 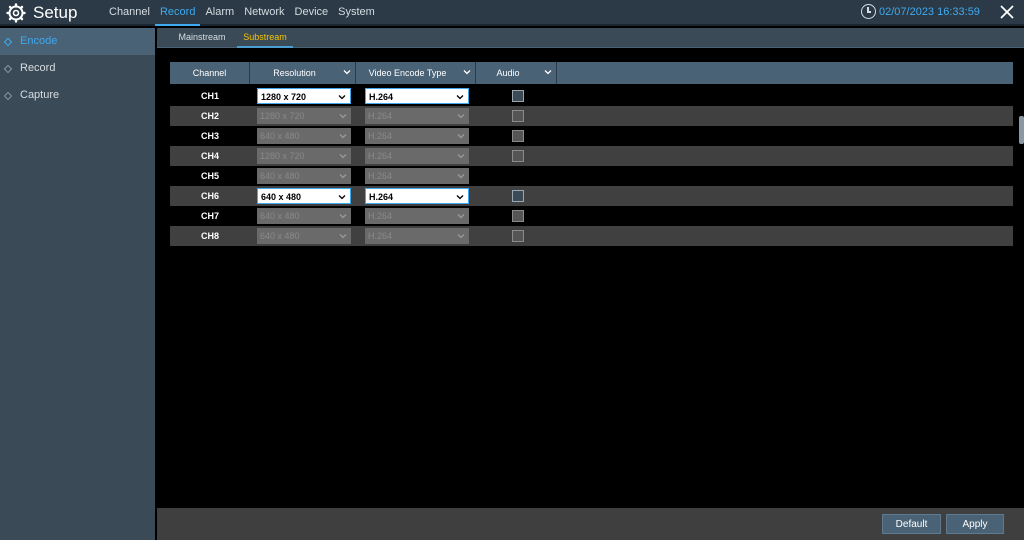 What do you see at coordinates (312, 13) in the screenshot?
I see `nav-device: Device` at bounding box center [312, 13].